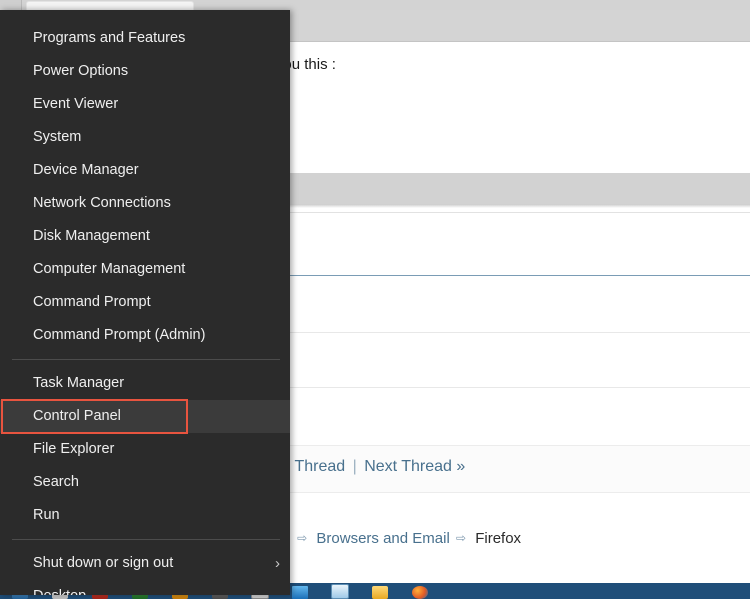  I want to click on menu-item-shut-down-or-sign-out: Shut down or sign out ›, so click(145, 563).